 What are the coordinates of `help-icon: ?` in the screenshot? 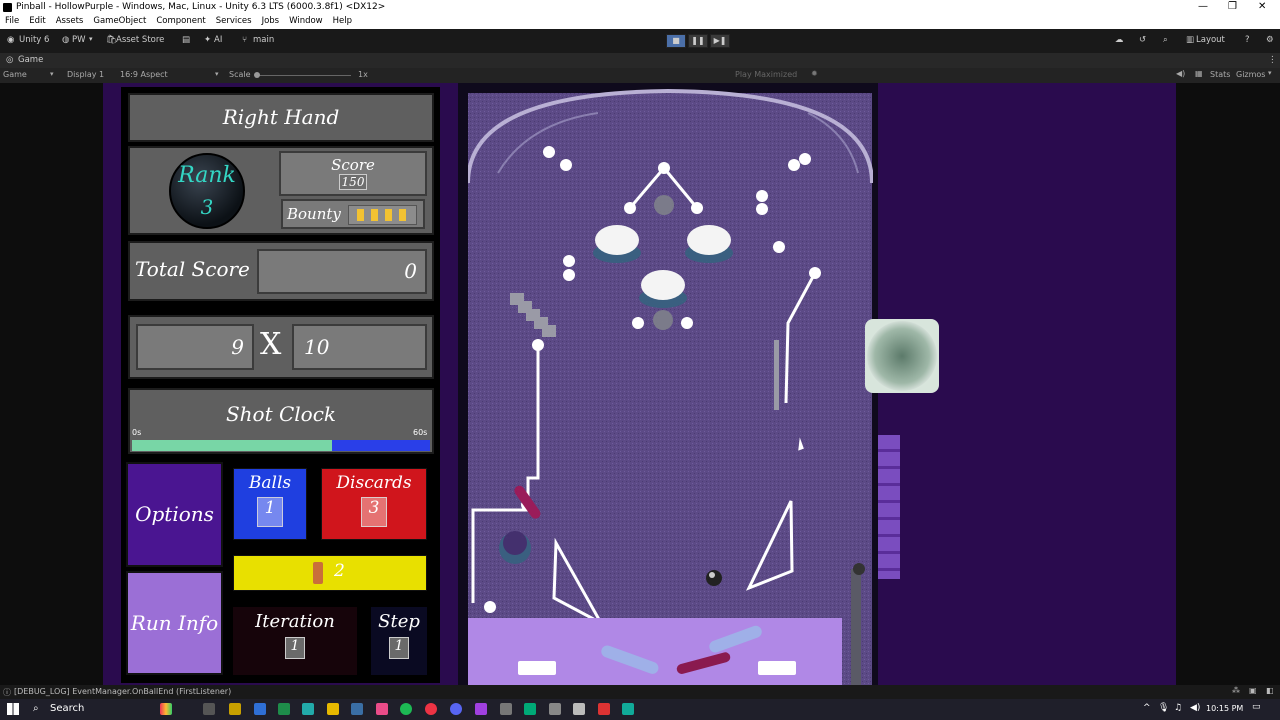 It's located at (1247, 40).